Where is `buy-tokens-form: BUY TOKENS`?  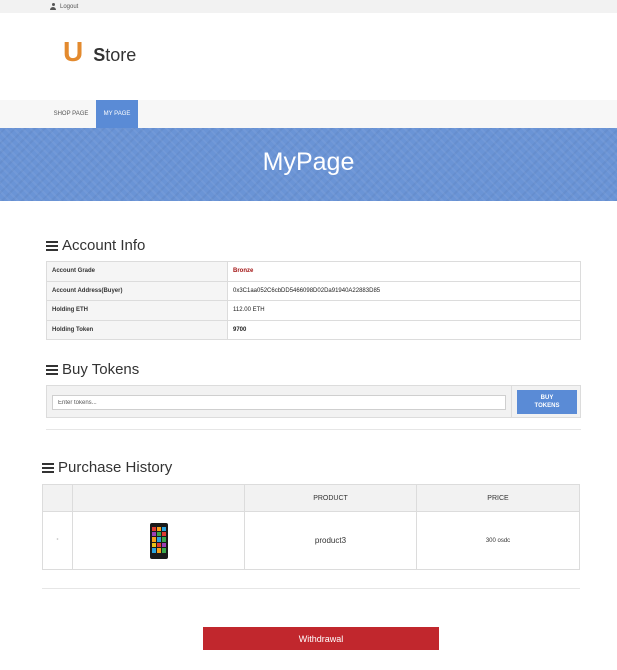
buy-tokens-form: BUY TOKENS is located at coordinates (313, 401).